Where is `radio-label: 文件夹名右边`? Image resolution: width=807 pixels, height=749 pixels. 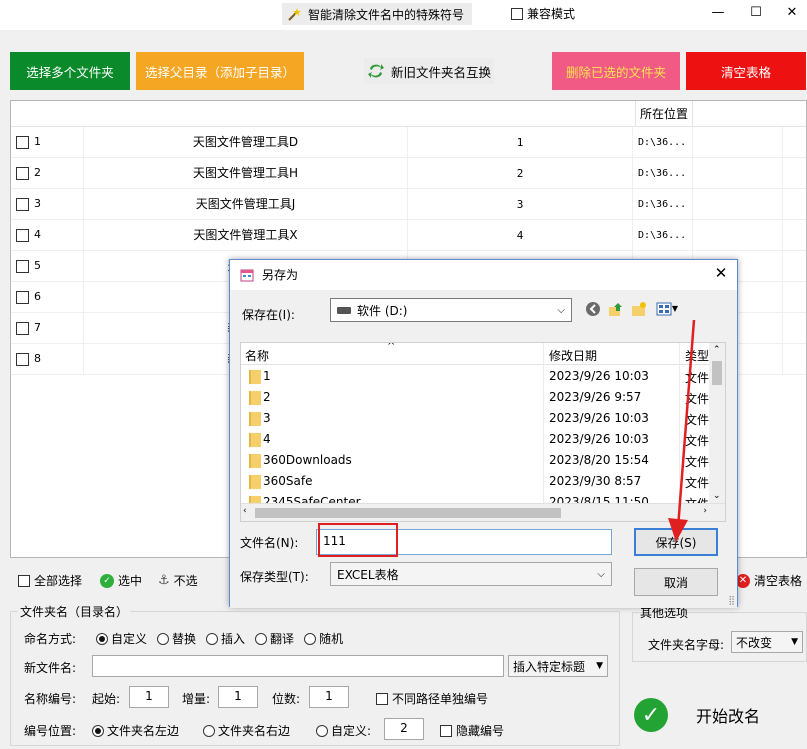
radio-label: 文件夹名右边 is located at coordinates (254, 731).